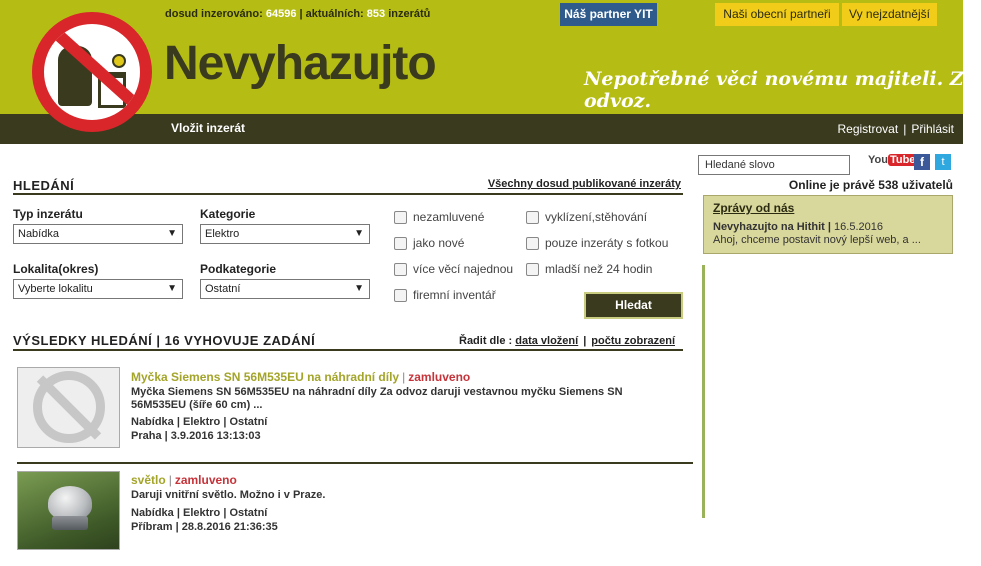 The width and height of the screenshot is (981, 566). What do you see at coordinates (38, 234) in the screenshot?
I see `type-select-value: Nabídka` at bounding box center [38, 234].